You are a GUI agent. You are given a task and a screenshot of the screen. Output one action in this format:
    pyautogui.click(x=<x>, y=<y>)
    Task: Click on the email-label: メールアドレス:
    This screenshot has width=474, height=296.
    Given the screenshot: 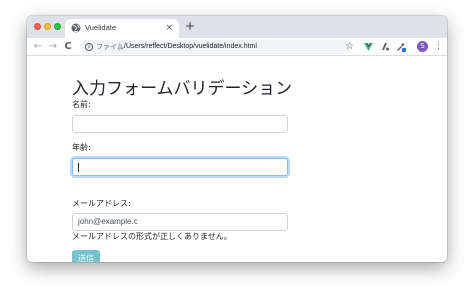 What is the action you would take?
    pyautogui.click(x=101, y=203)
    